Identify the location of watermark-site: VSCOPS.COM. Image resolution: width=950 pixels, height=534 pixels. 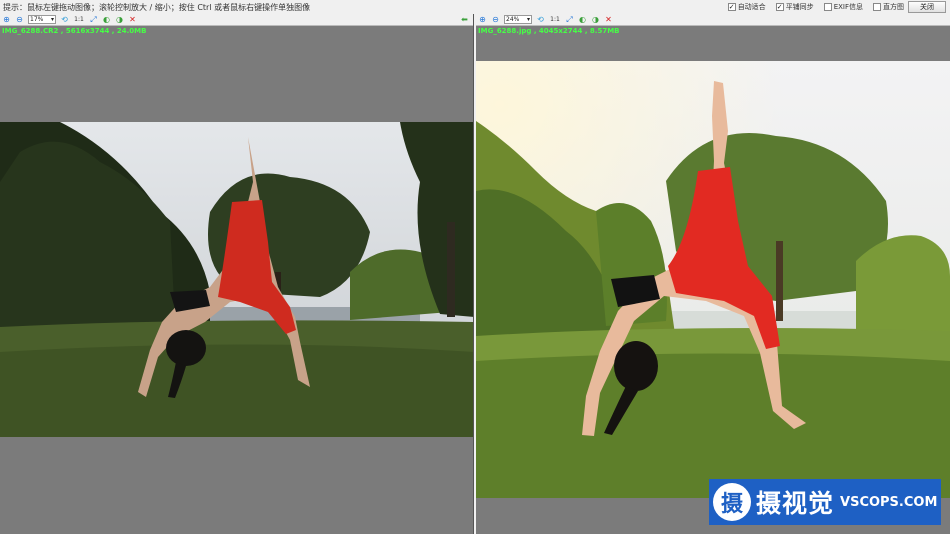
(889, 502).